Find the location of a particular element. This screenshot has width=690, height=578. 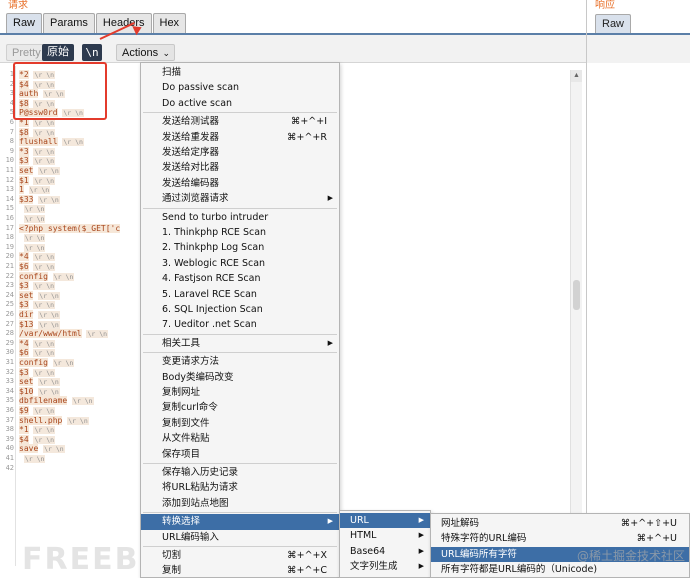

editor-scrollbar: ▲ is located at coordinates (576, 324).